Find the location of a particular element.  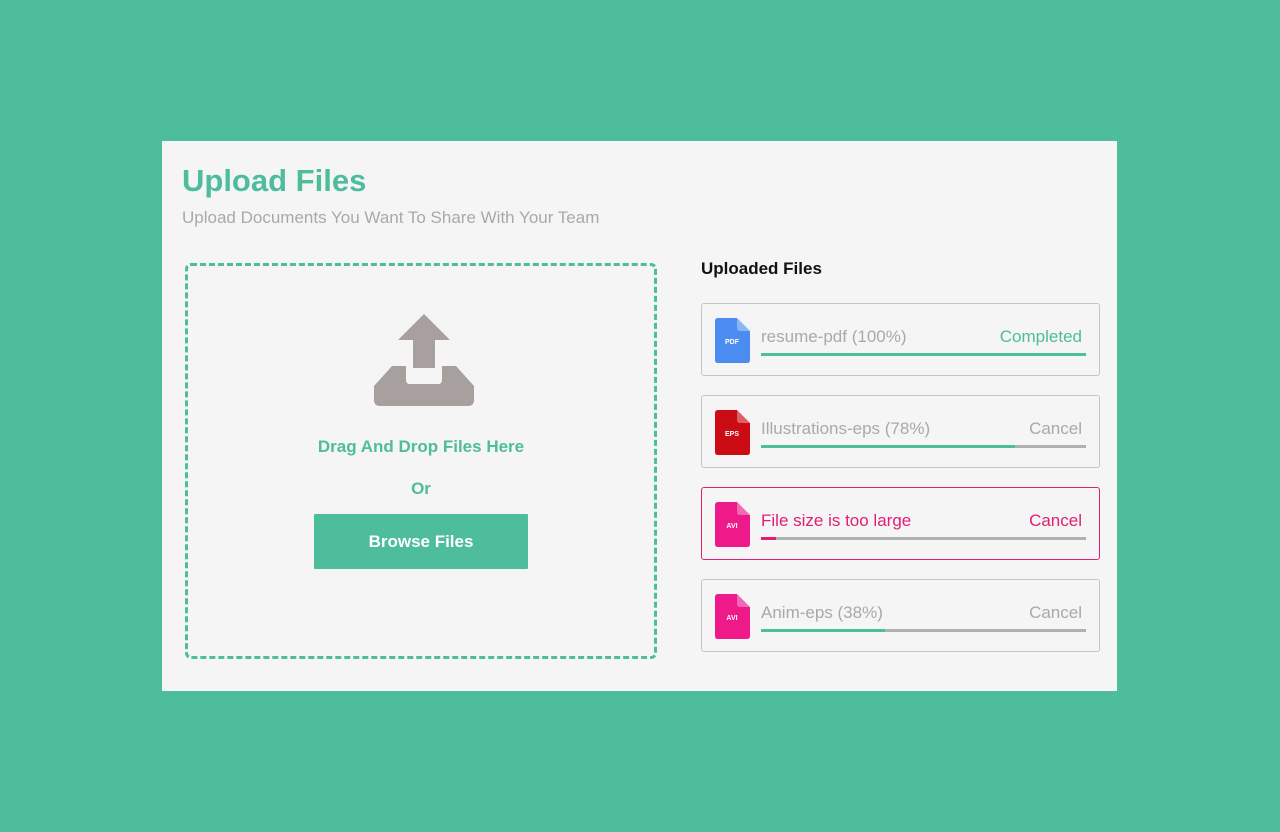

page-title: Upload Files is located at coordinates (274, 180).